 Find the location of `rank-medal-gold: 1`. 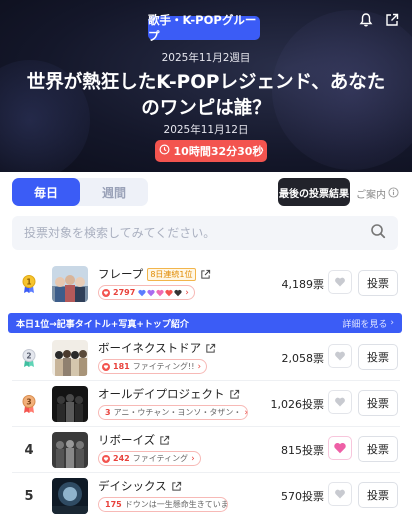

rank-medal-gold: 1 is located at coordinates (29, 284).